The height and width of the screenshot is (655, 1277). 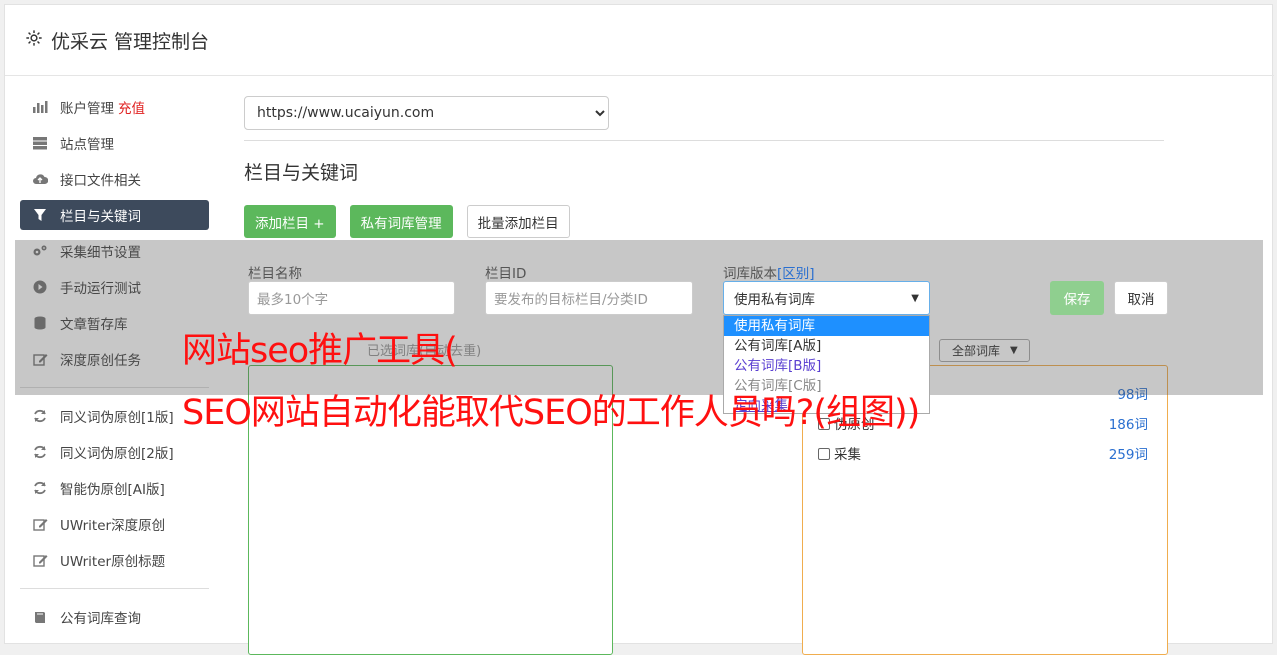 What do you see at coordinates (40, 107) in the screenshot?
I see `bar-chart-icon` at bounding box center [40, 107].